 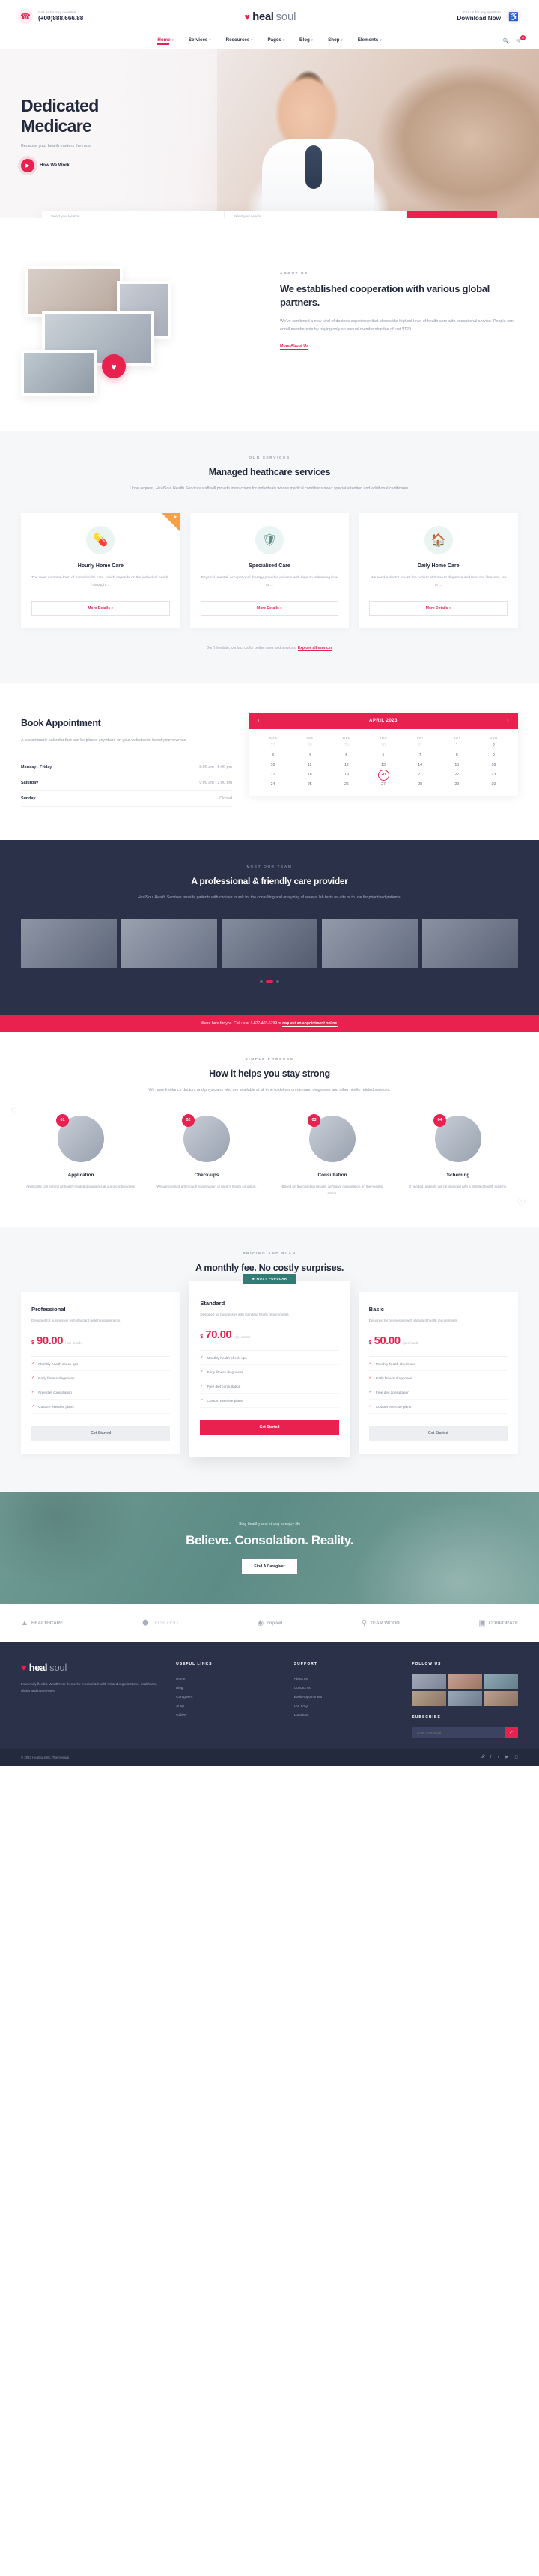 What do you see at coordinates (493, 765) in the screenshot?
I see `calendar-day: 16` at bounding box center [493, 765].